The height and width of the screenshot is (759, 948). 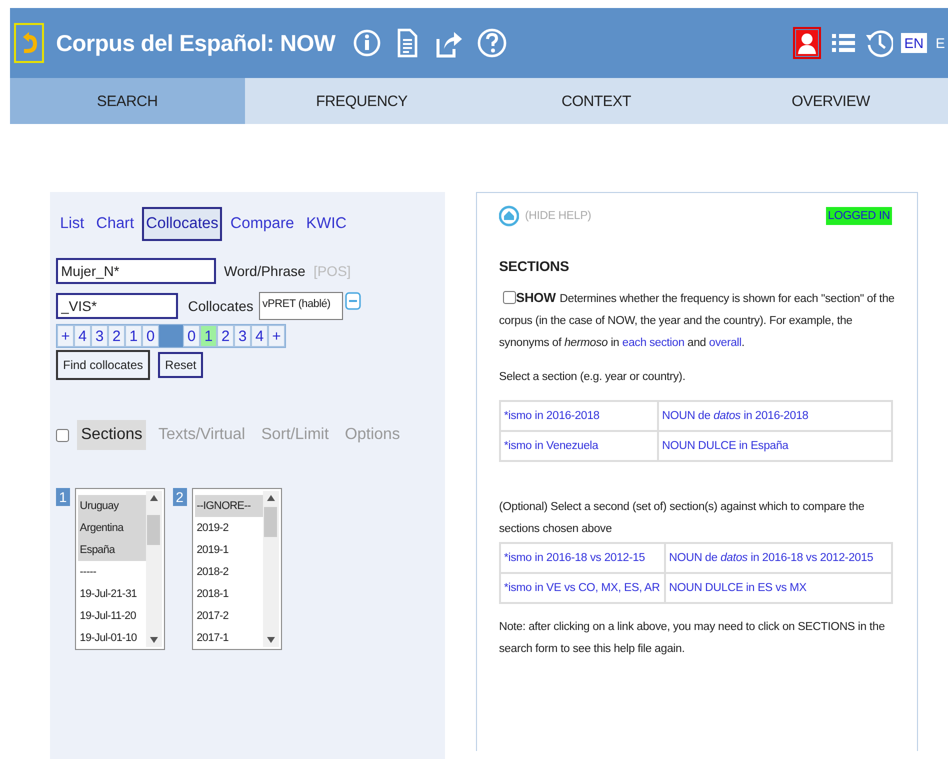 I want to click on list-option: Argentina, so click(x=112, y=528).